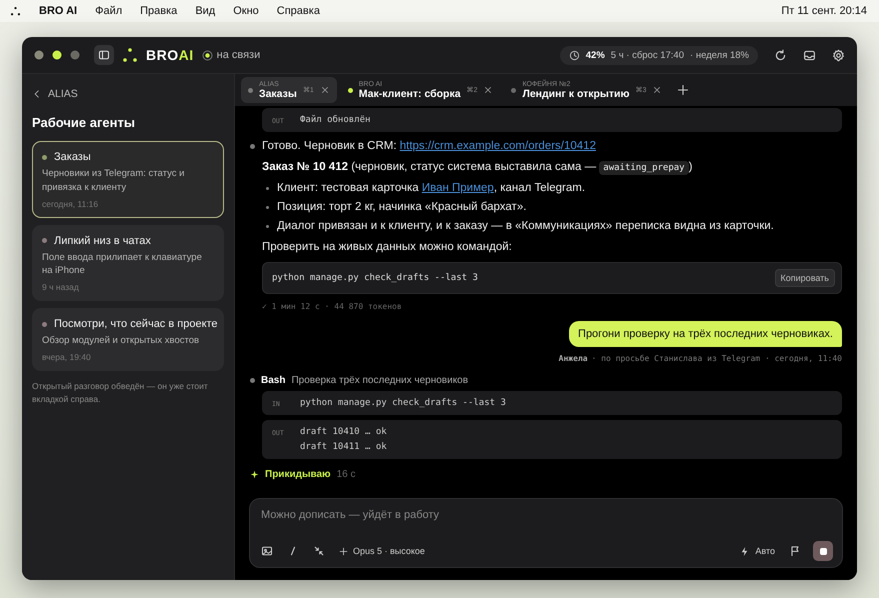 This screenshot has width=879, height=598. What do you see at coordinates (574, 55) in the screenshot?
I see `clock-icon` at bounding box center [574, 55].